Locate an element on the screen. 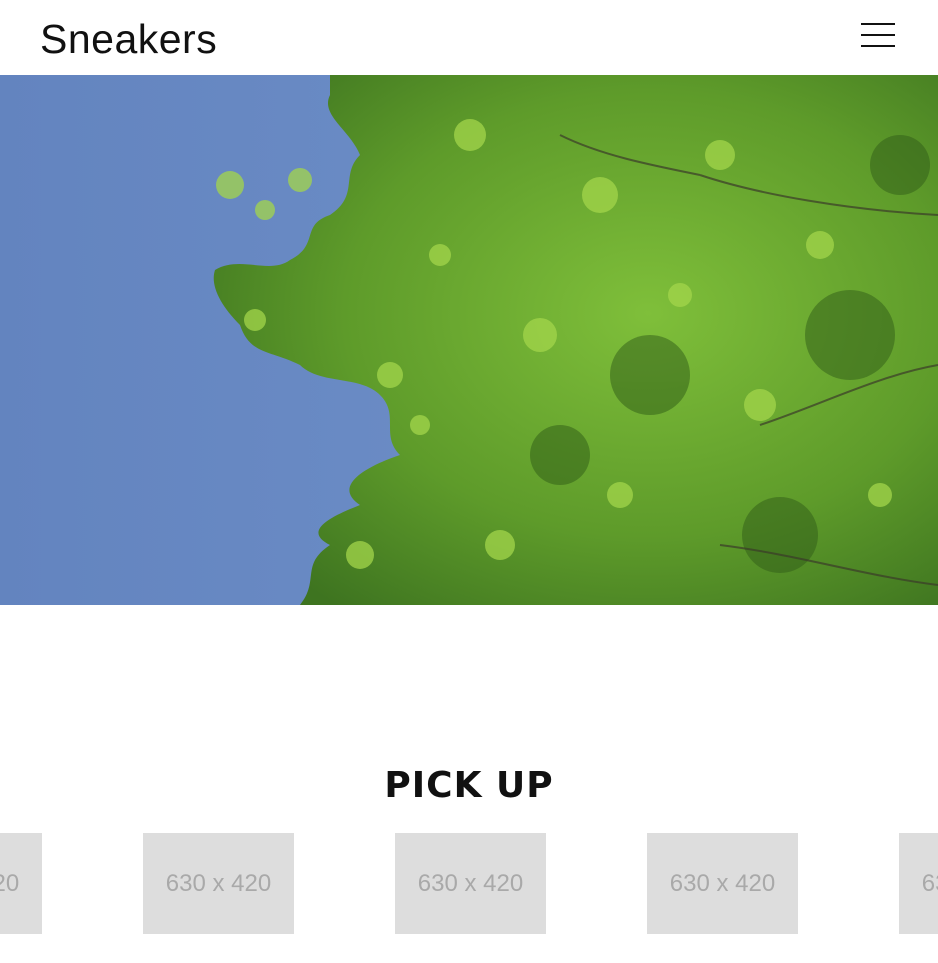  hamburger-menu-button is located at coordinates (878, 36).